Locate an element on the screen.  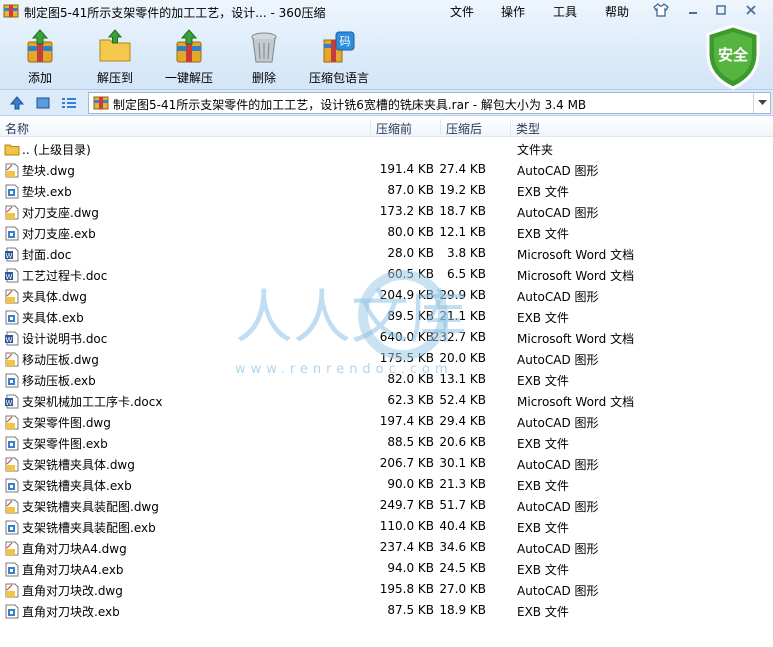
column-compressed: 压缩后 is located at coordinates (464, 128).